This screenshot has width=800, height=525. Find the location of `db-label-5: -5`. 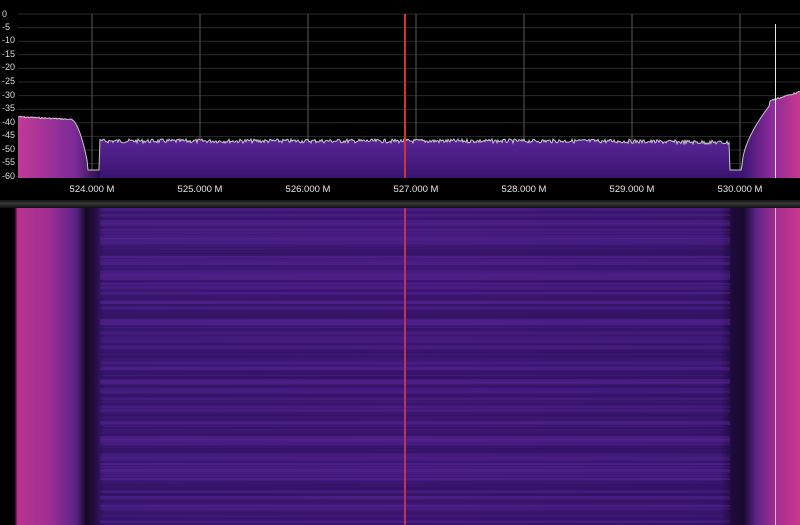

db-label-5: -5 is located at coordinates (6, 27).